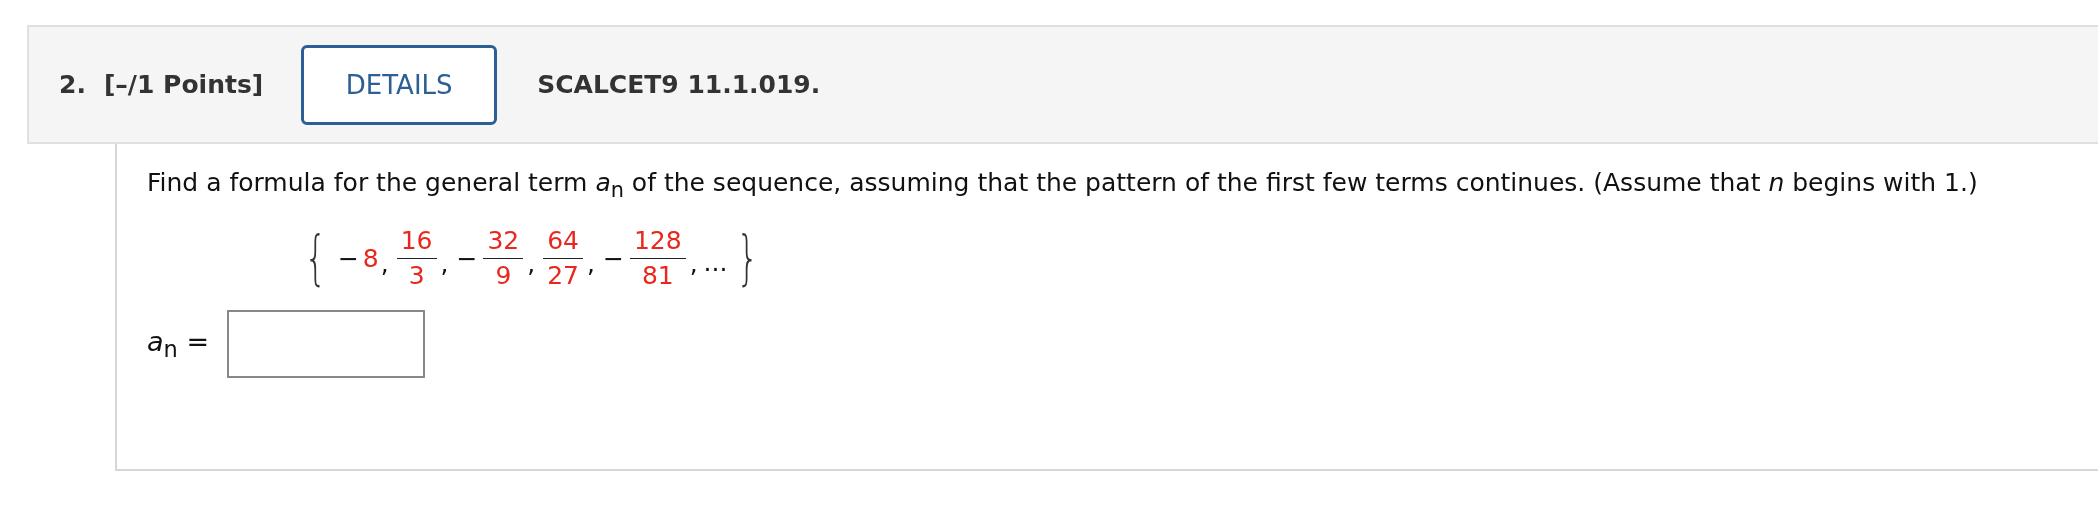 The width and height of the screenshot is (2098, 516). What do you see at coordinates (657, 241) in the screenshot?
I see `numerator: 128` at bounding box center [657, 241].